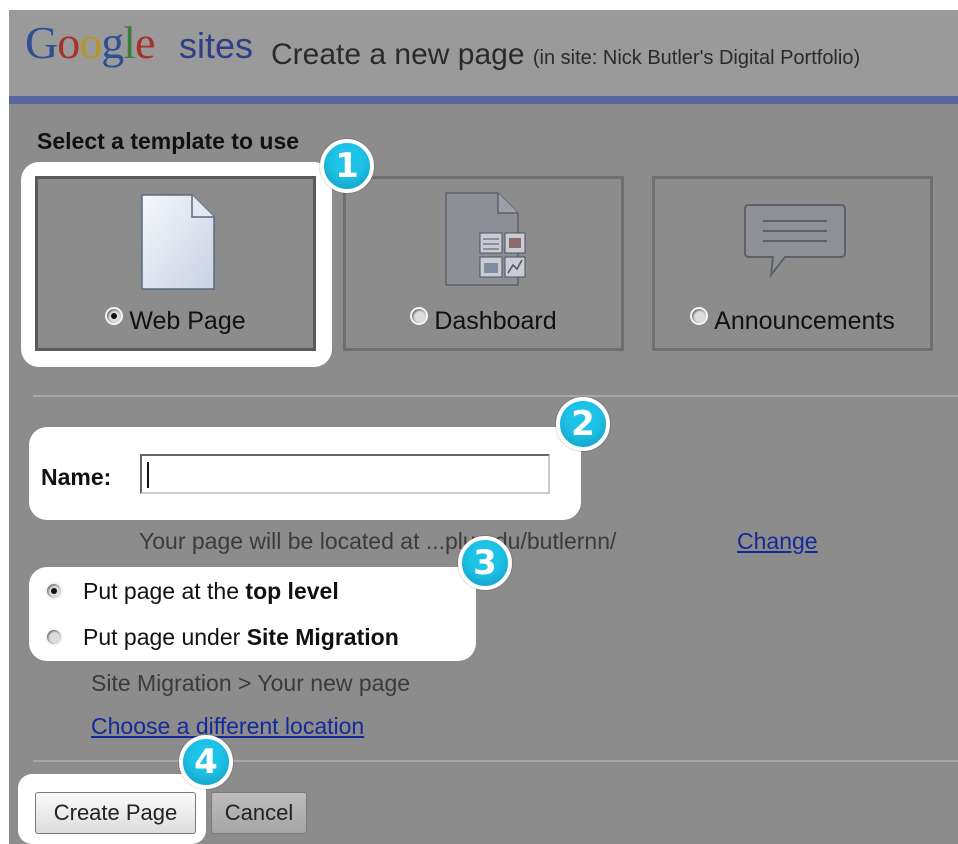  Describe the element at coordinates (795, 241) in the screenshot. I see `speech-bubble-icon` at that location.